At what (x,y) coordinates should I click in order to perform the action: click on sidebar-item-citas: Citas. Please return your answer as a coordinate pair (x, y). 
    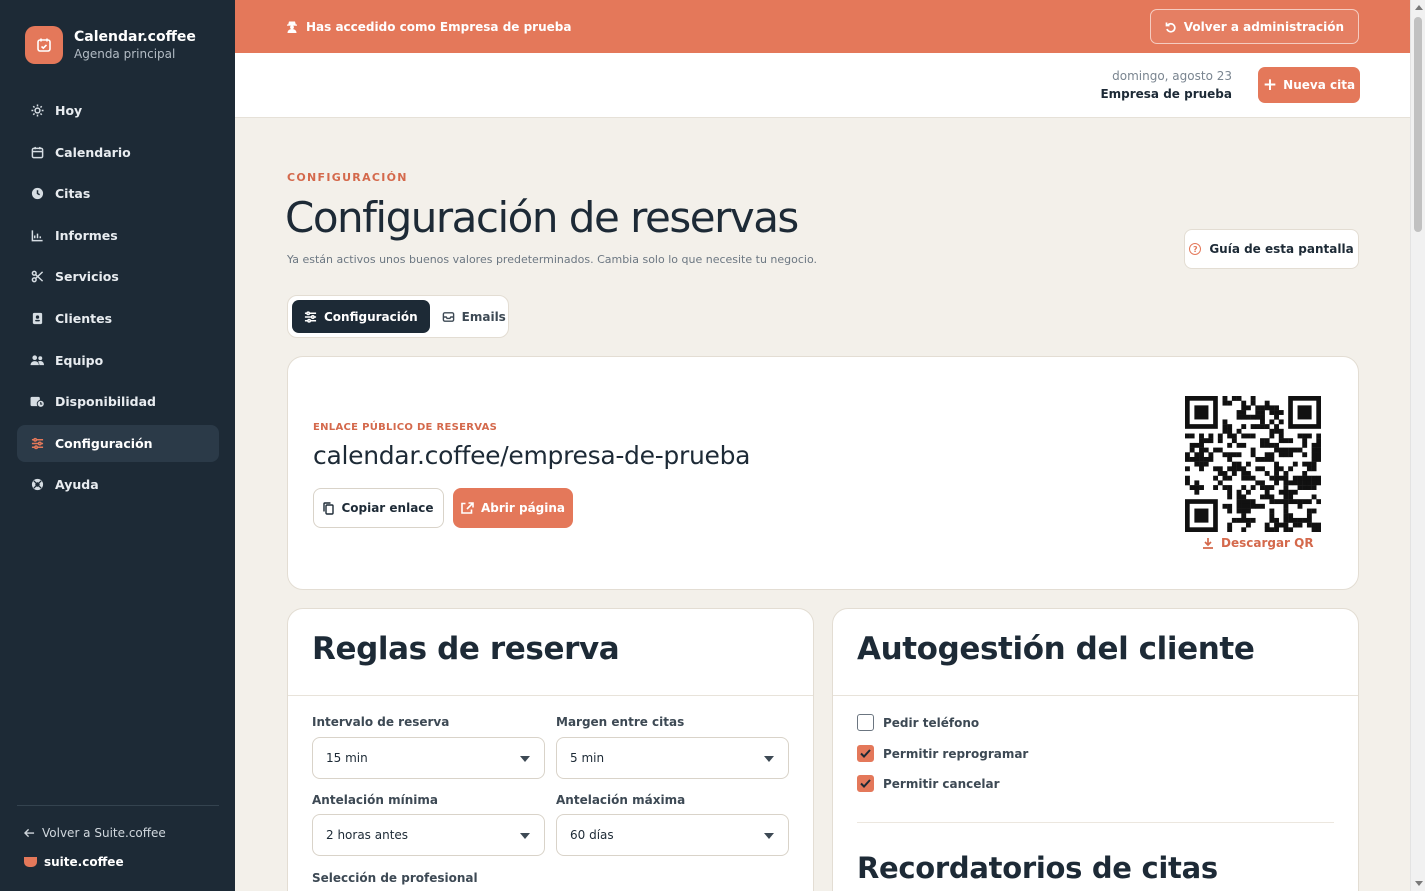
    Looking at the image, I should click on (118, 193).